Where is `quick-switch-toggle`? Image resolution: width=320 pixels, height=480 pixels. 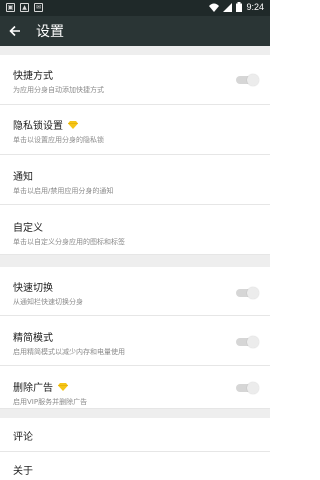
quick-switch-toggle is located at coordinates (247, 293).